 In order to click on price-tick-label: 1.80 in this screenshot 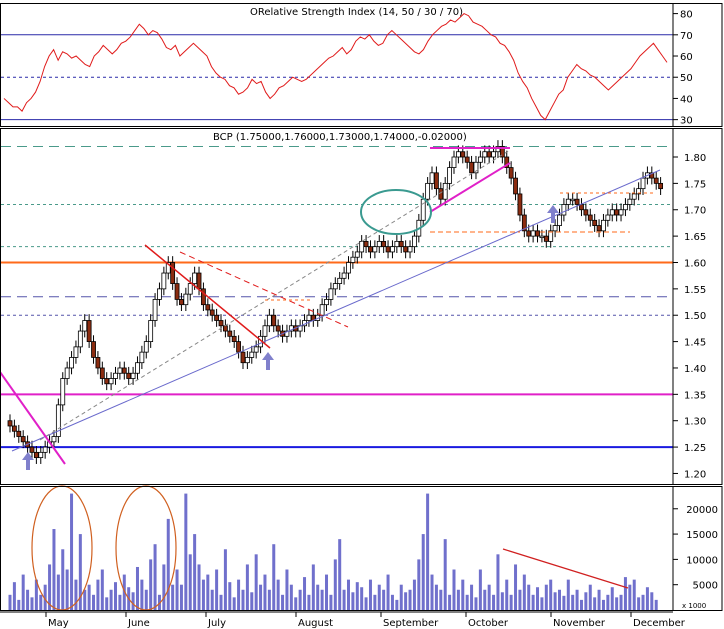, I will do `click(695, 158)`.